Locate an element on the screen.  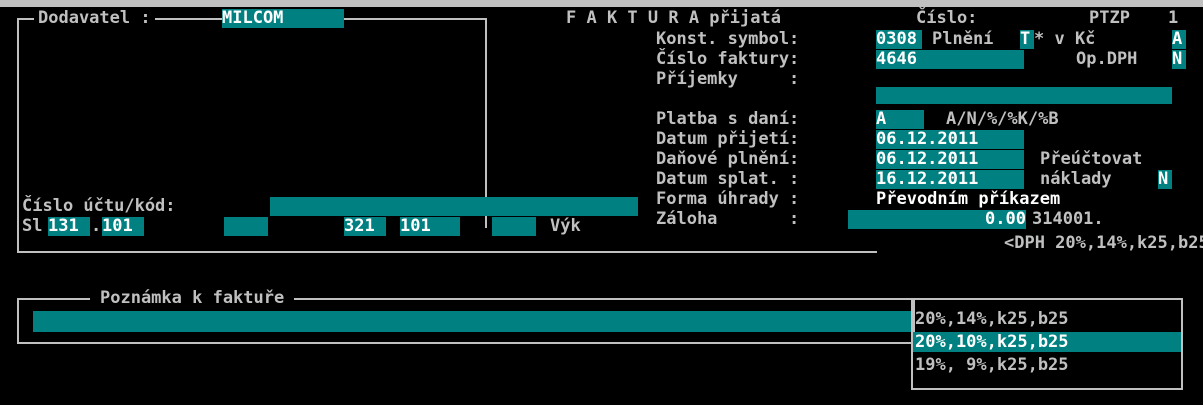
platba-label: Platba s daní: is located at coordinates (728, 119).